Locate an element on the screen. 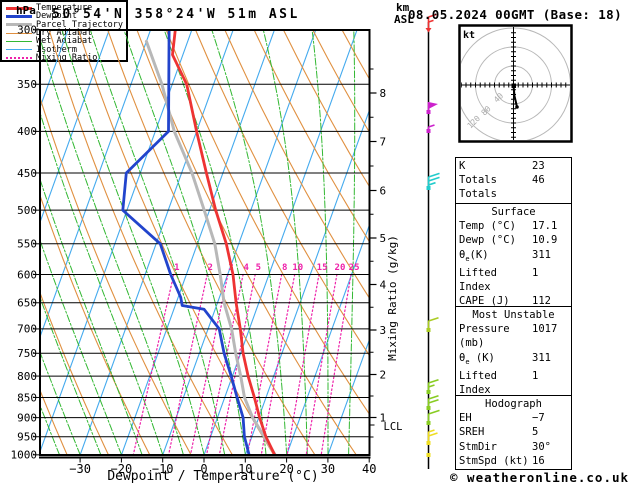  panel-row-value: −7 is located at coordinates (538, 418).